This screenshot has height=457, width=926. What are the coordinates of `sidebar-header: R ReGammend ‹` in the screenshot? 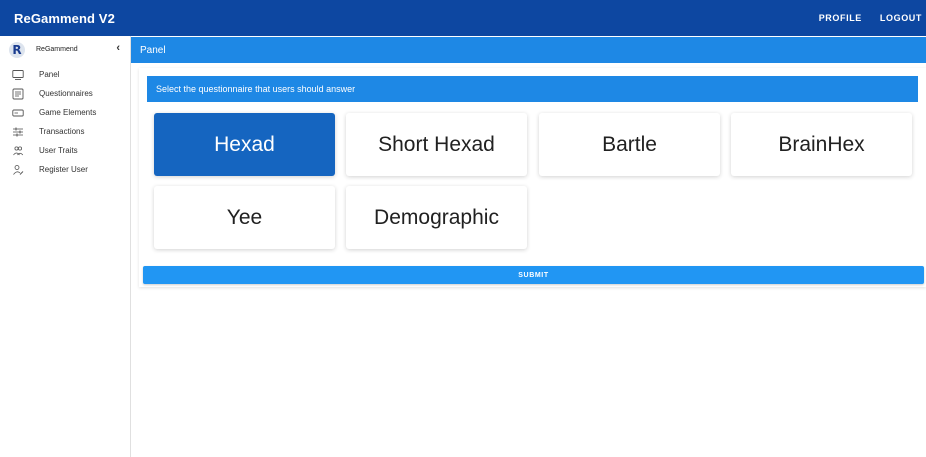 It's located at (65, 49).